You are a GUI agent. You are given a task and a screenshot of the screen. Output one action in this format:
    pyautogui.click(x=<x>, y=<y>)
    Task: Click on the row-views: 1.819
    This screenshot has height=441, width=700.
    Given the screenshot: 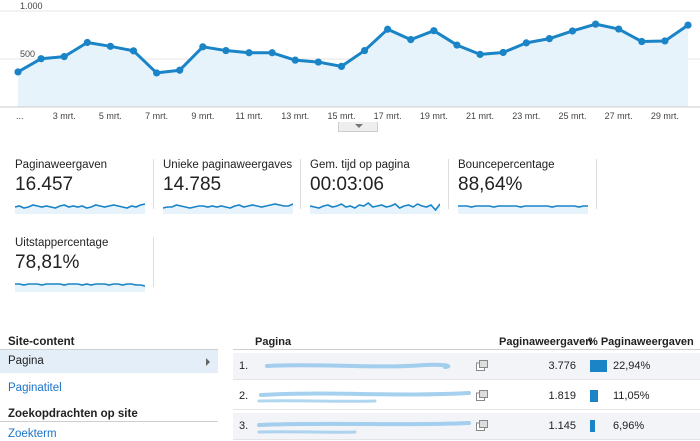 What is the action you would take?
    pyautogui.click(x=562, y=396)
    